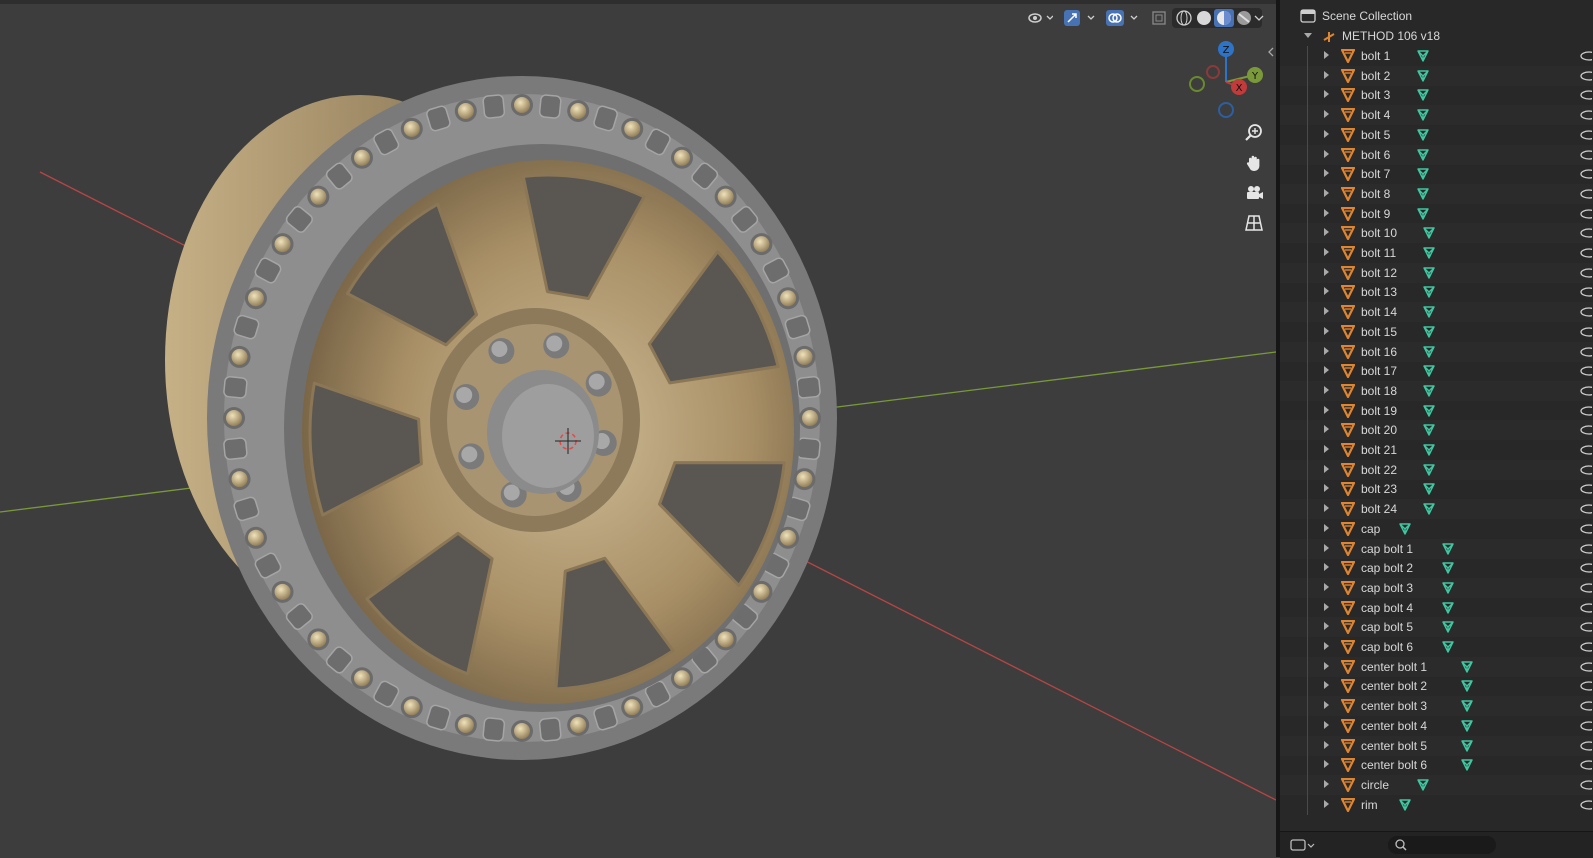 Image resolution: width=1593 pixels, height=858 pixels. I want to click on outliner-item: center bolt 1, so click(1436, 666).